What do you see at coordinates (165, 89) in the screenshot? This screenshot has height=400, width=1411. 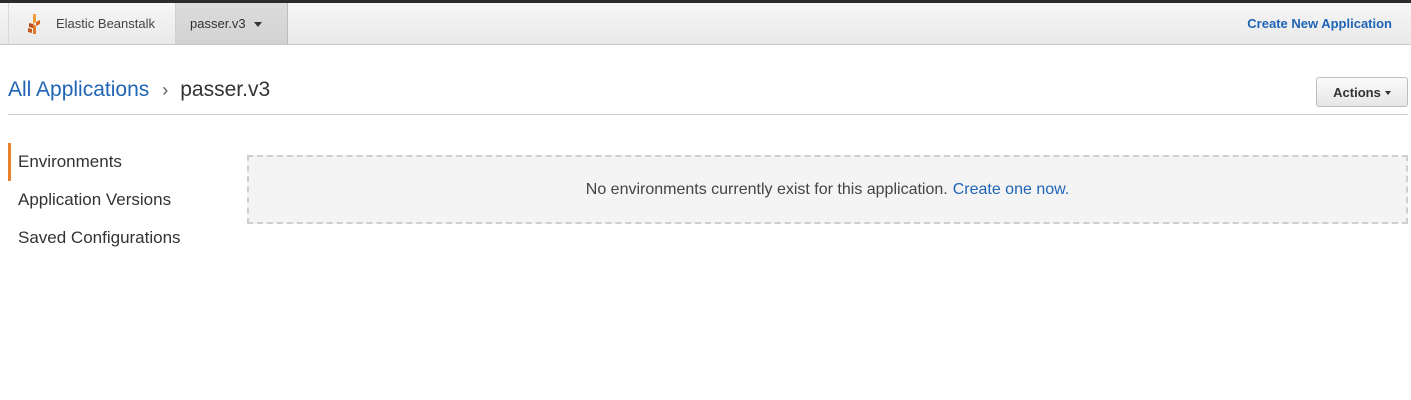 I see `chevron-right-icon: ›` at bounding box center [165, 89].